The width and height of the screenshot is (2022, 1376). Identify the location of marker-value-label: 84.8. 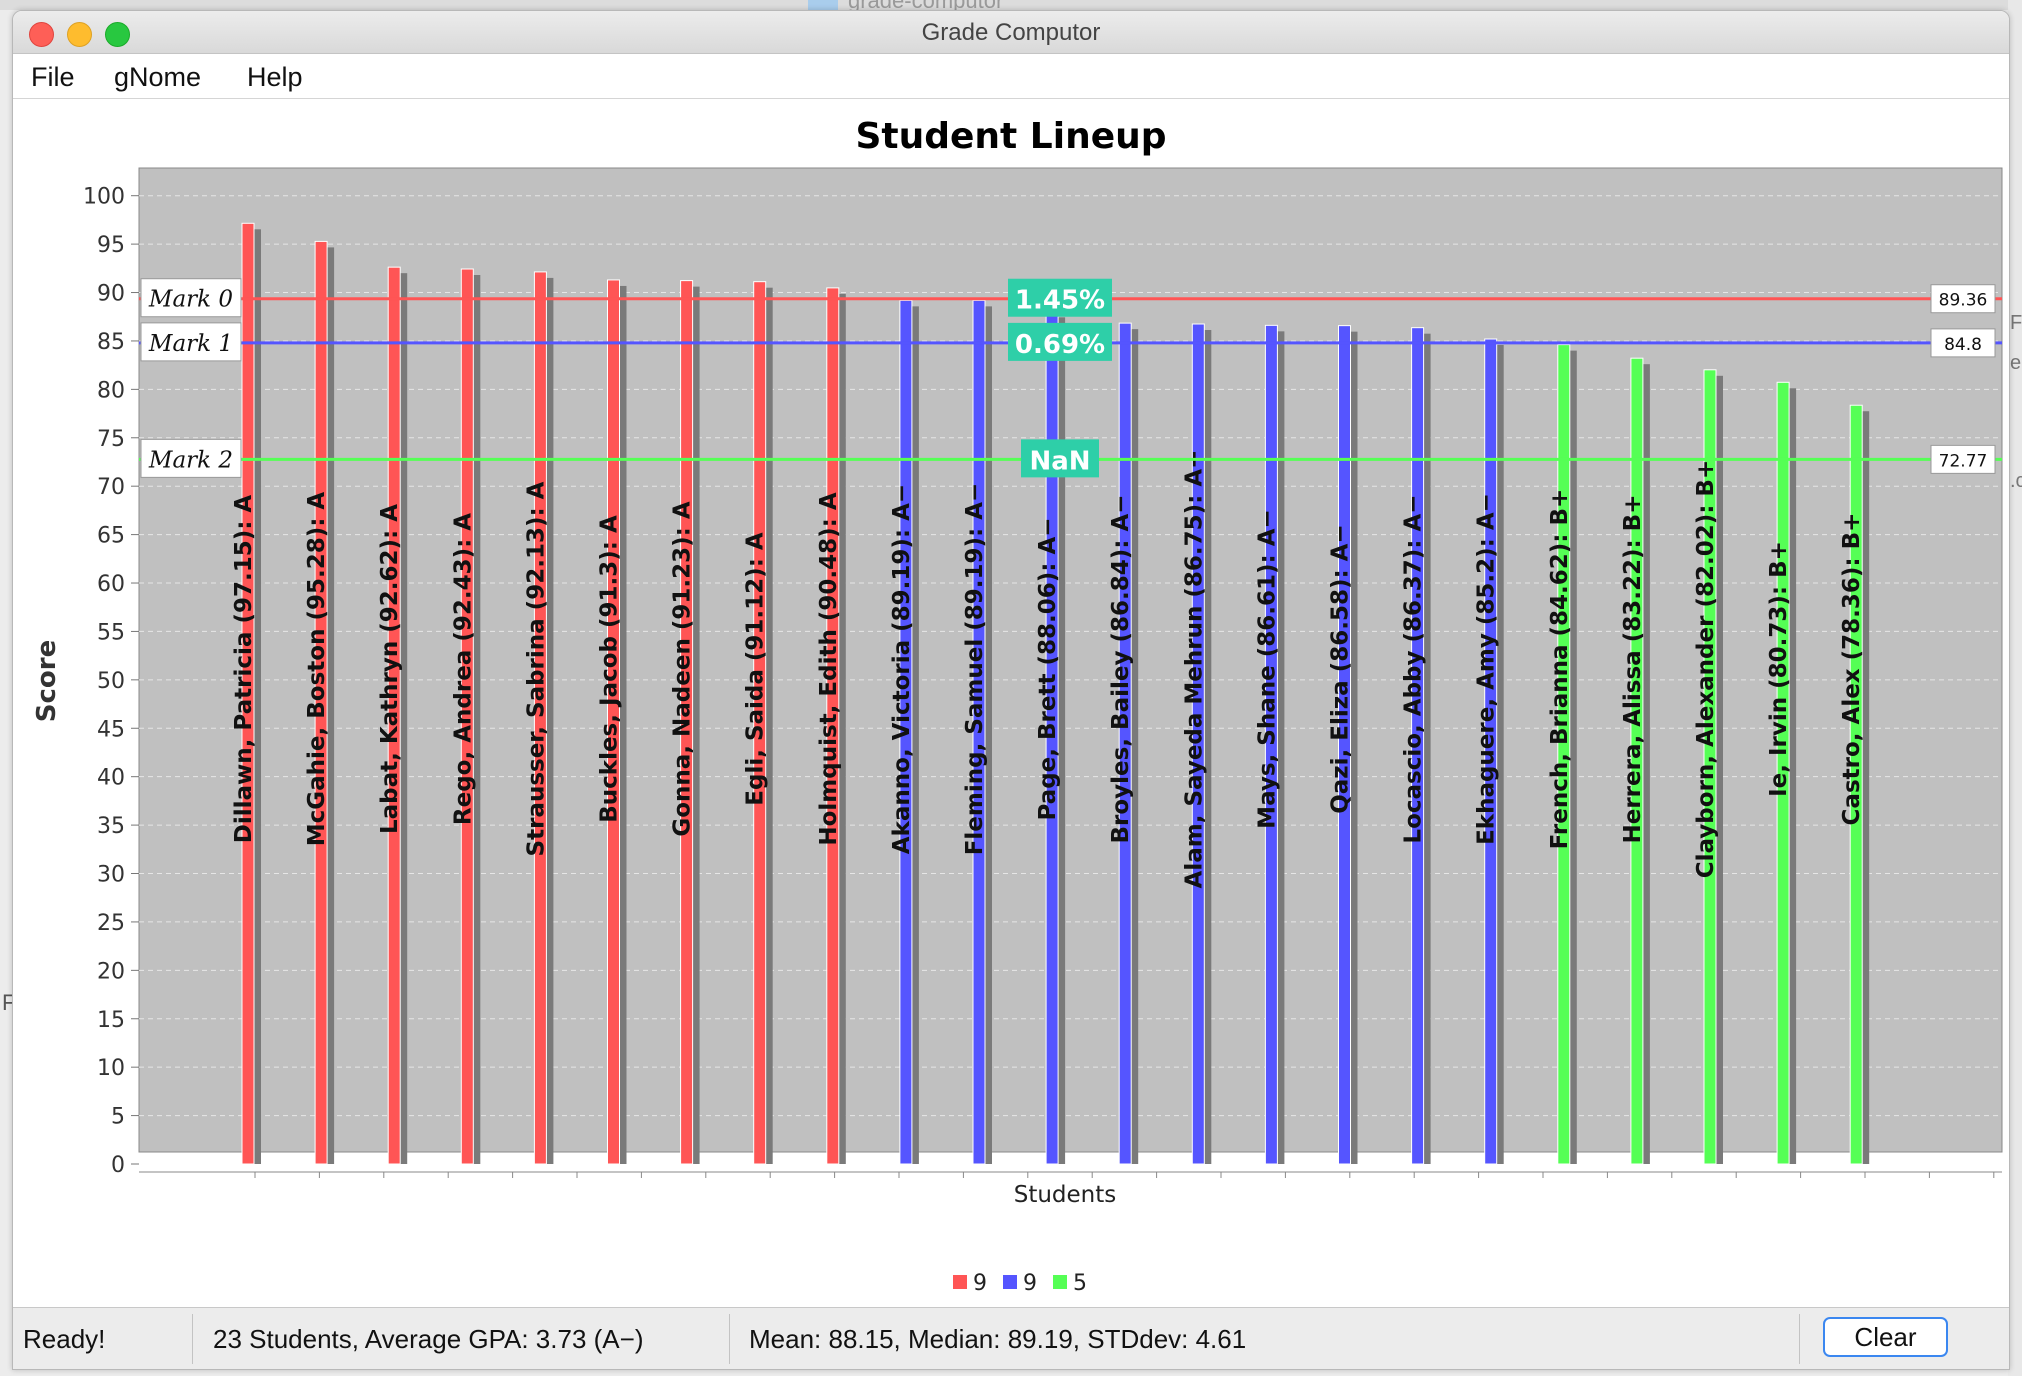
(1963, 345).